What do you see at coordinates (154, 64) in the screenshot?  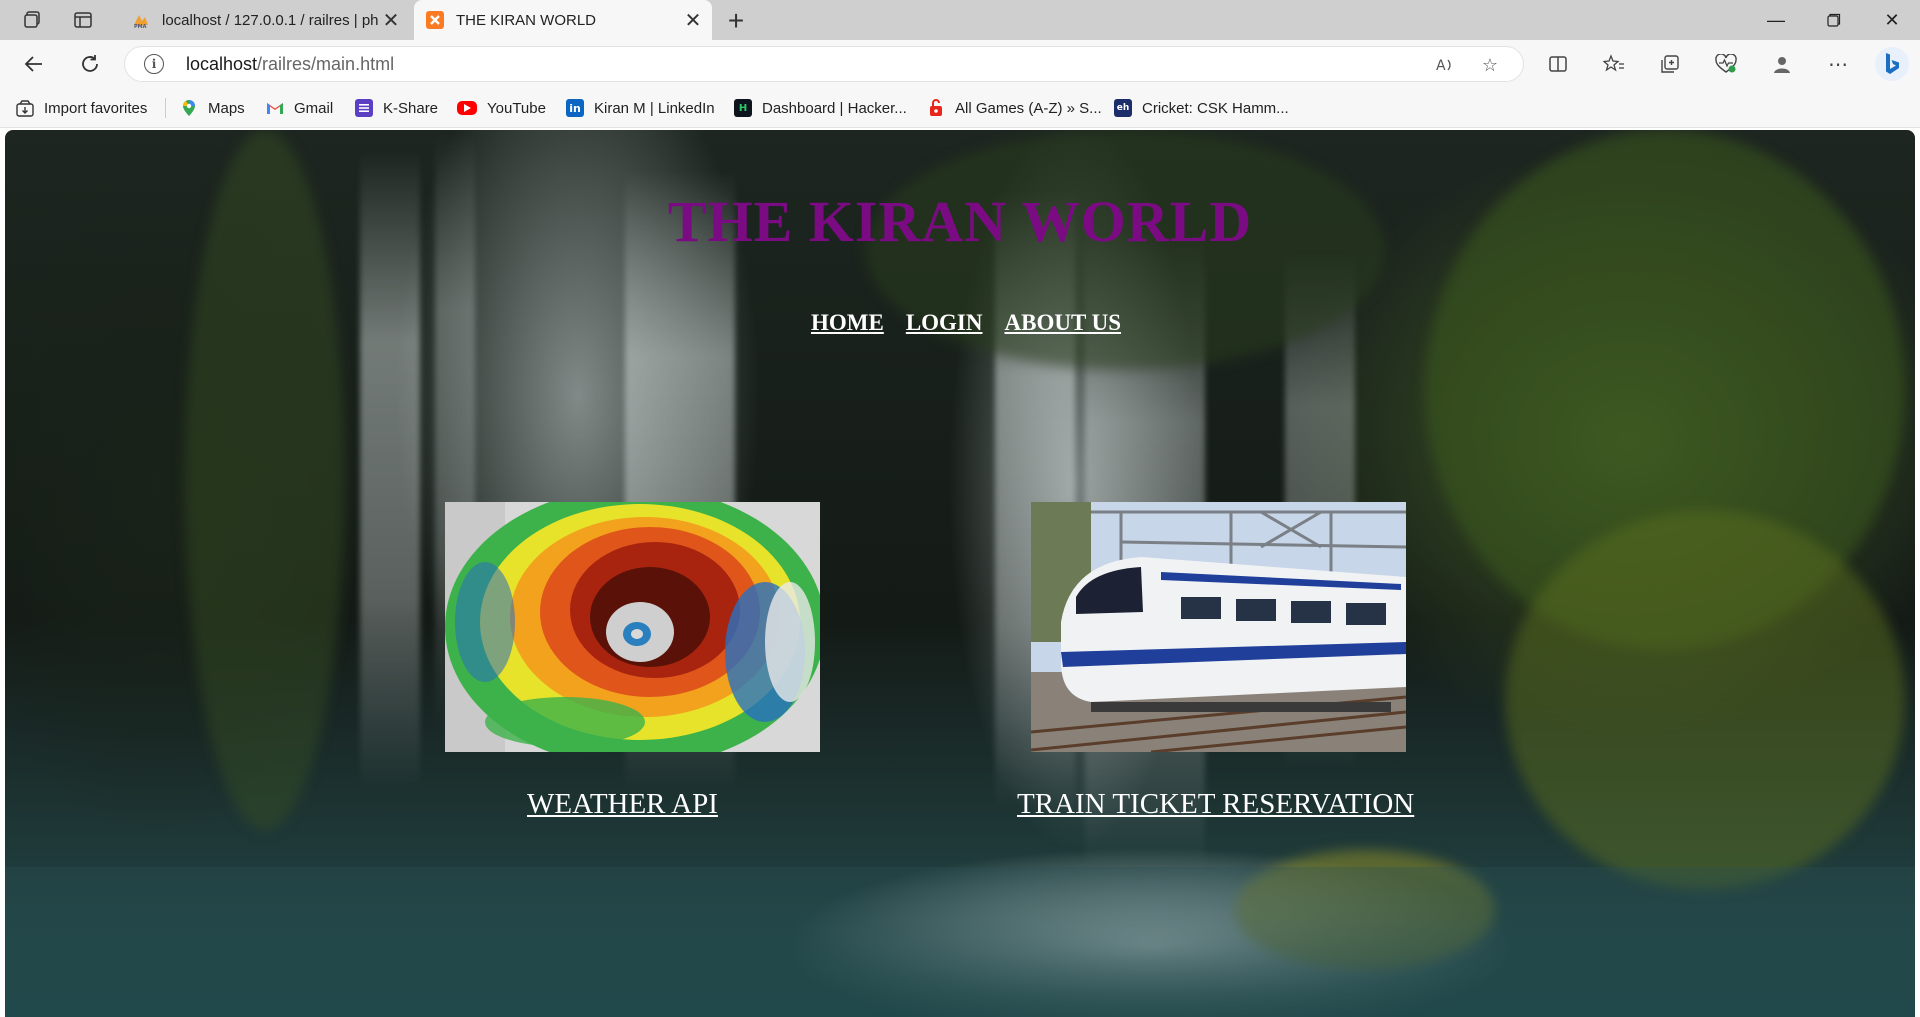 I see `site-info-icon: i` at bounding box center [154, 64].